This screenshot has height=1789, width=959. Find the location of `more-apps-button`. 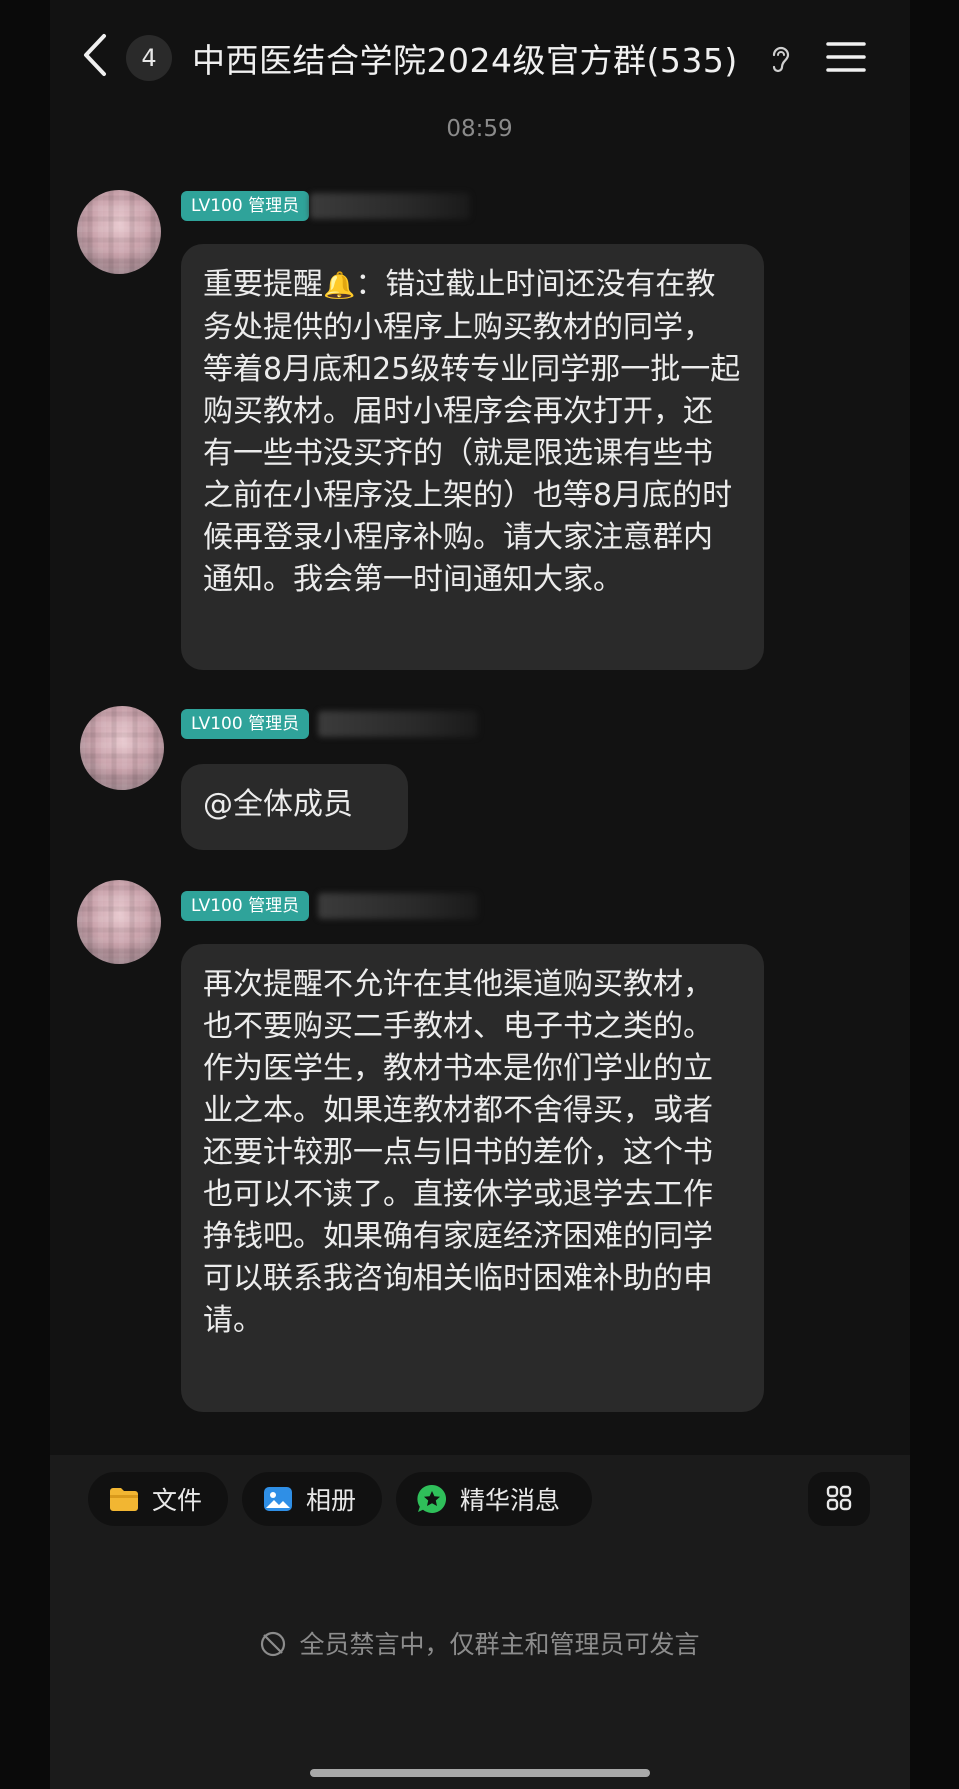

more-apps-button is located at coordinates (839, 1499).